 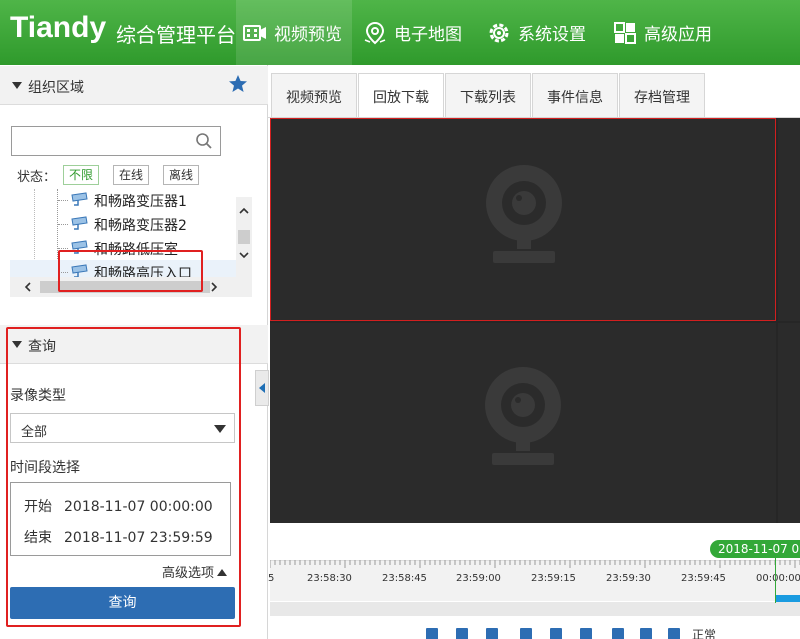 I want to click on slow-icon, so click(x=432, y=633).